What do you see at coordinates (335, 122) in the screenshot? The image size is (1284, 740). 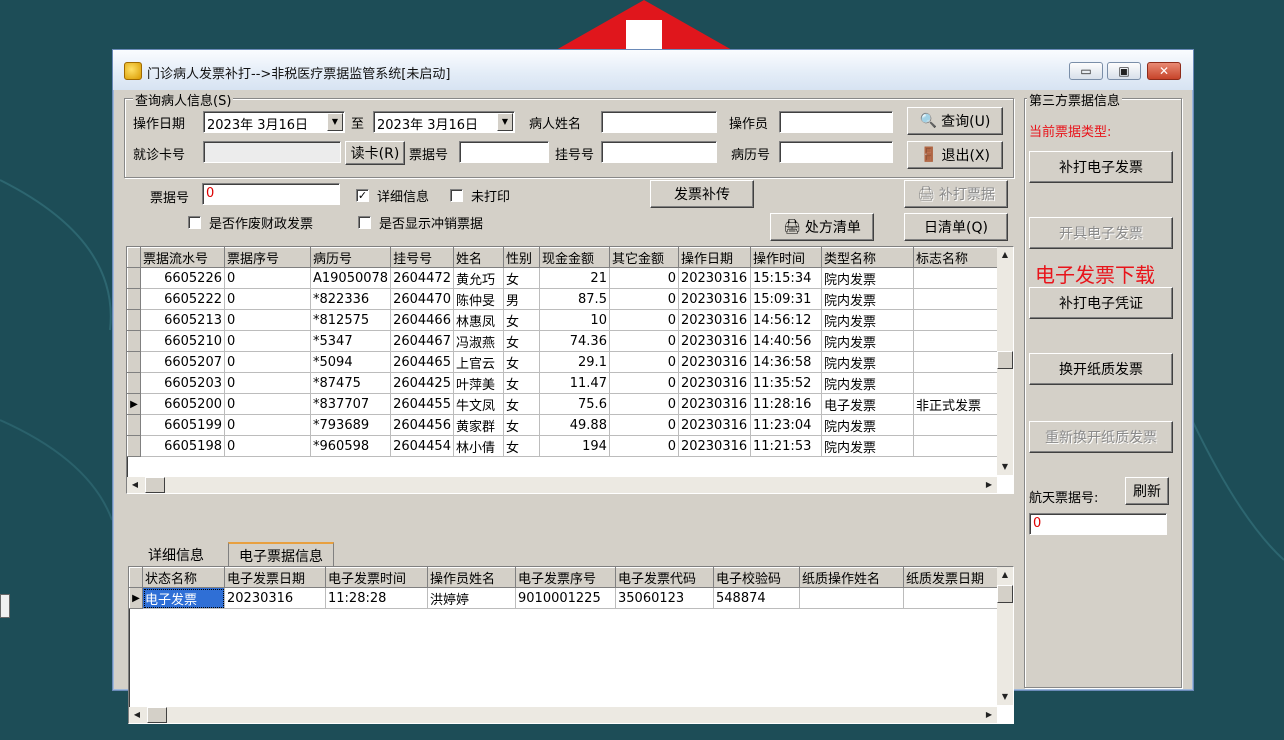 I see `chevron-down-icon: ▼` at bounding box center [335, 122].